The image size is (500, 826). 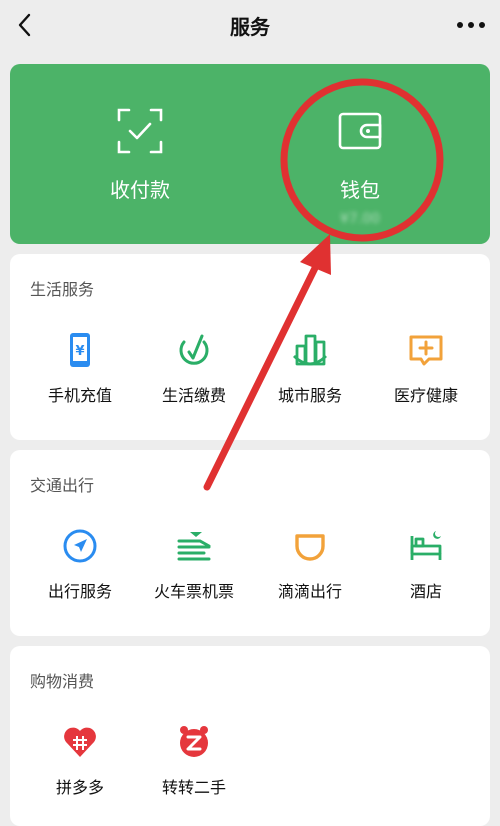 What do you see at coordinates (79, 591) in the screenshot?
I see `item-label: 出行服务` at bounding box center [79, 591].